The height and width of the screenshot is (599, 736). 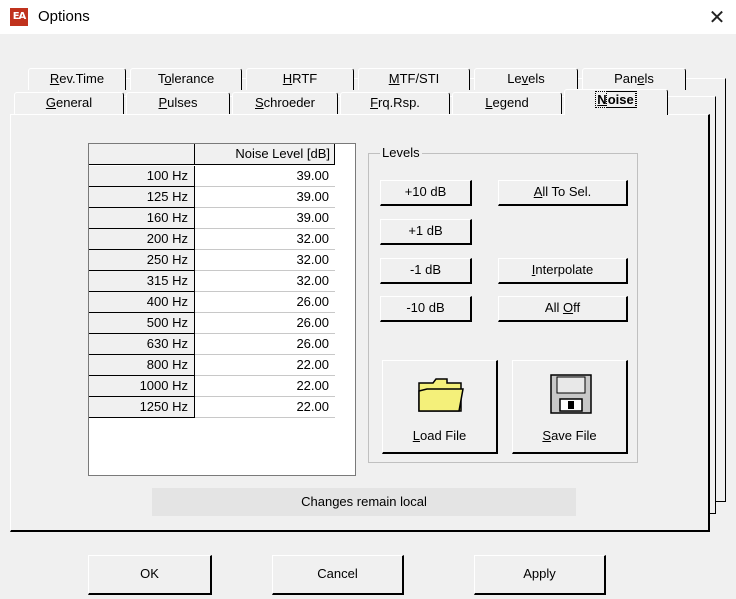 I want to click on frequency-row-header: 630 Hz, so click(x=142, y=344).